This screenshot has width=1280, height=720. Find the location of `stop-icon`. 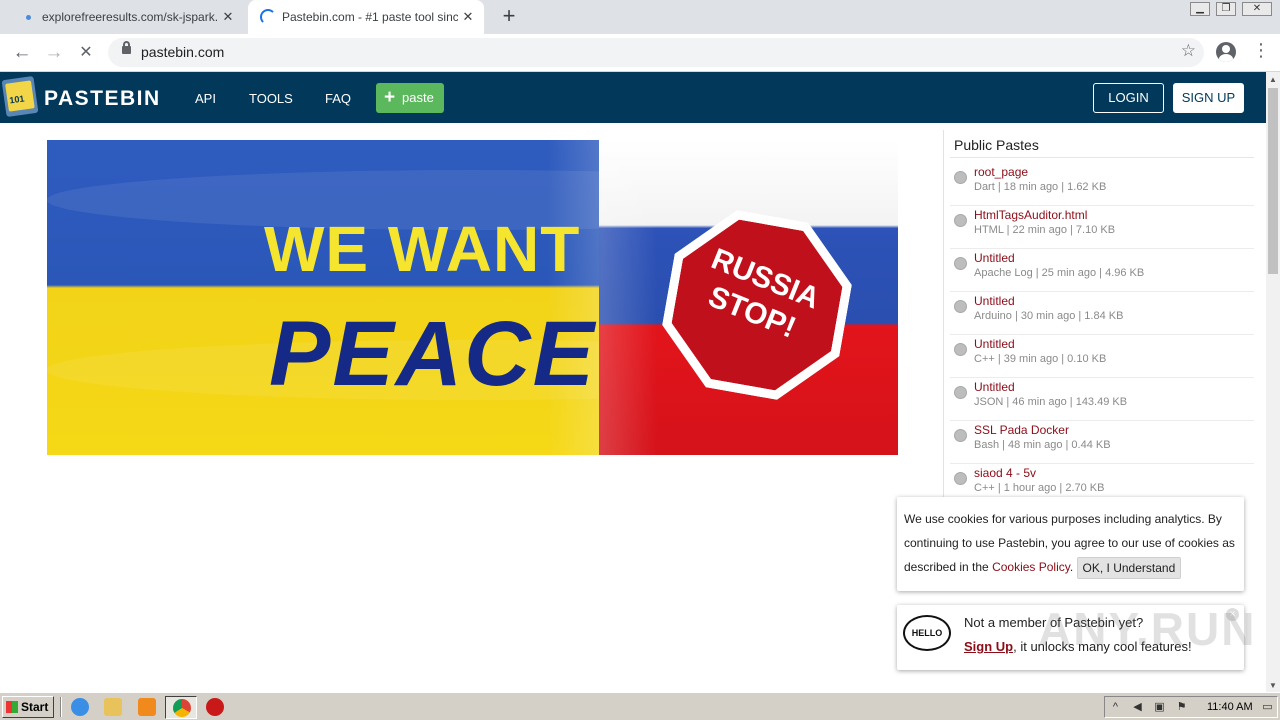

stop-icon is located at coordinates (215, 707).